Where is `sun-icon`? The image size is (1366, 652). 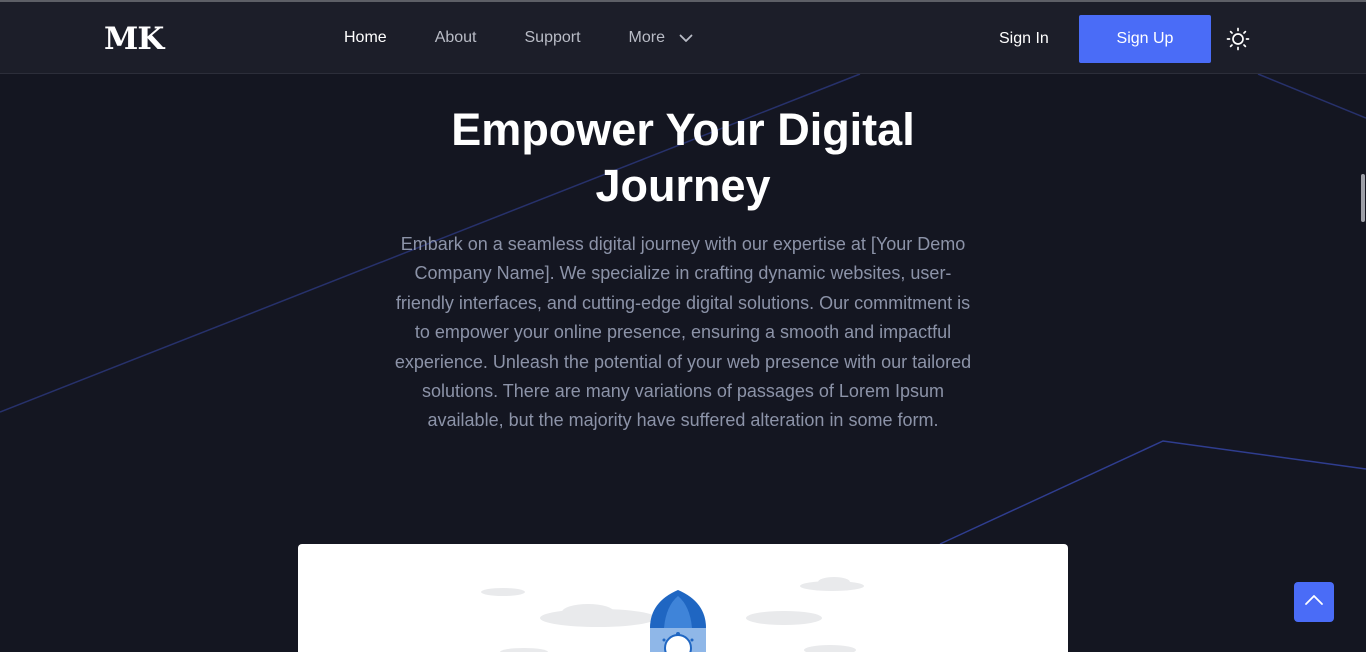 sun-icon is located at coordinates (1238, 39).